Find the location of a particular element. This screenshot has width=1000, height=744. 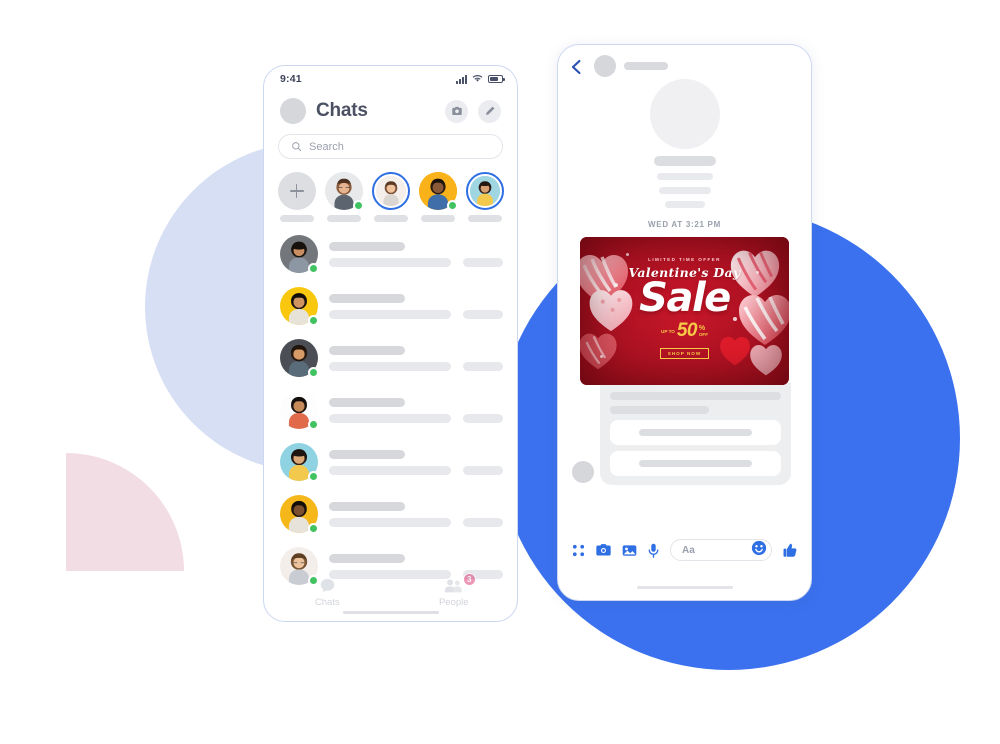

contact-avatar is located at coordinates (605, 66).